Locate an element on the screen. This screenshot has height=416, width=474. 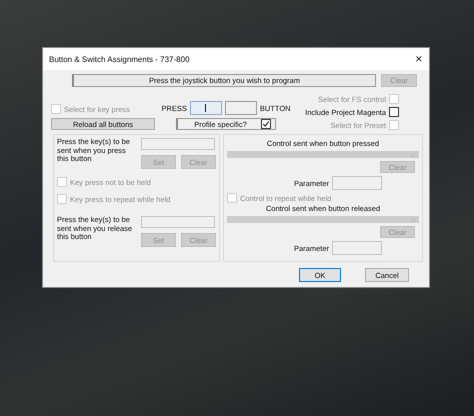
close-button: ✕ is located at coordinates (419, 59).